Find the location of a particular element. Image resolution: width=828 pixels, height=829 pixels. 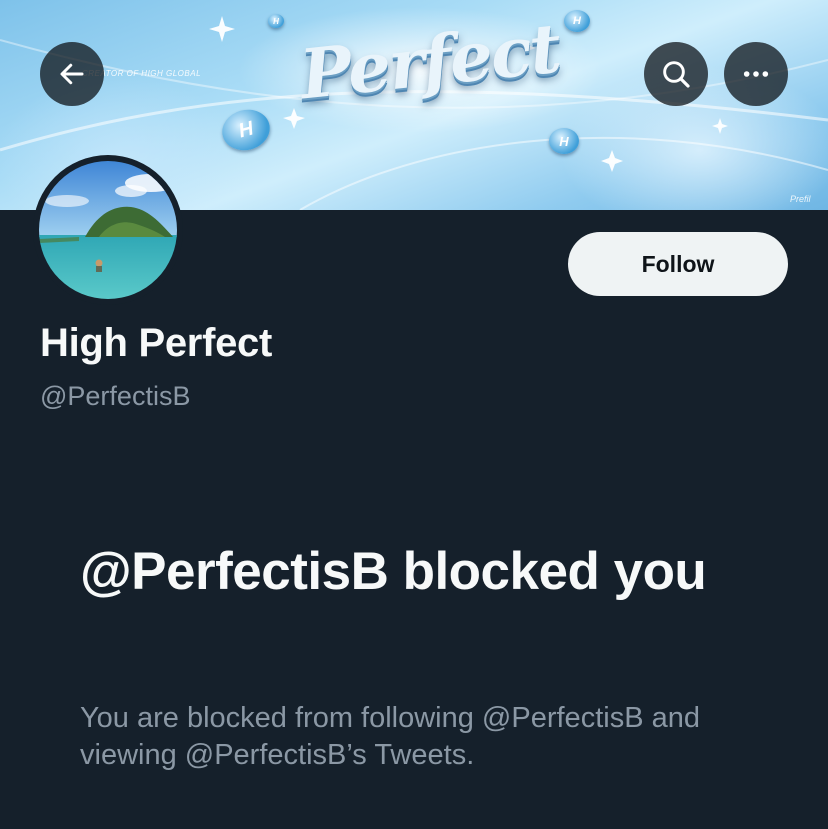

banner-badge-3: H is located at coordinates (577, 21).